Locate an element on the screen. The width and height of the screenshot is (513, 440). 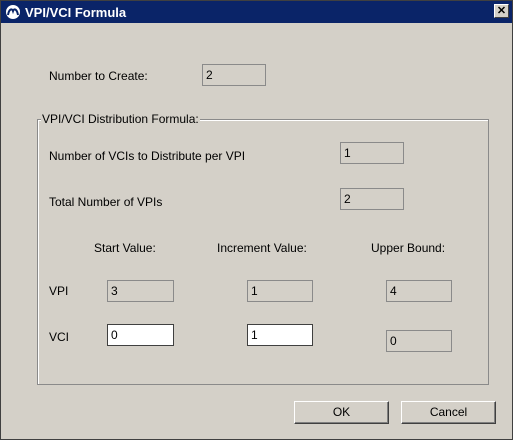
vcis-per-vpi-field: 1 is located at coordinates (372, 153).